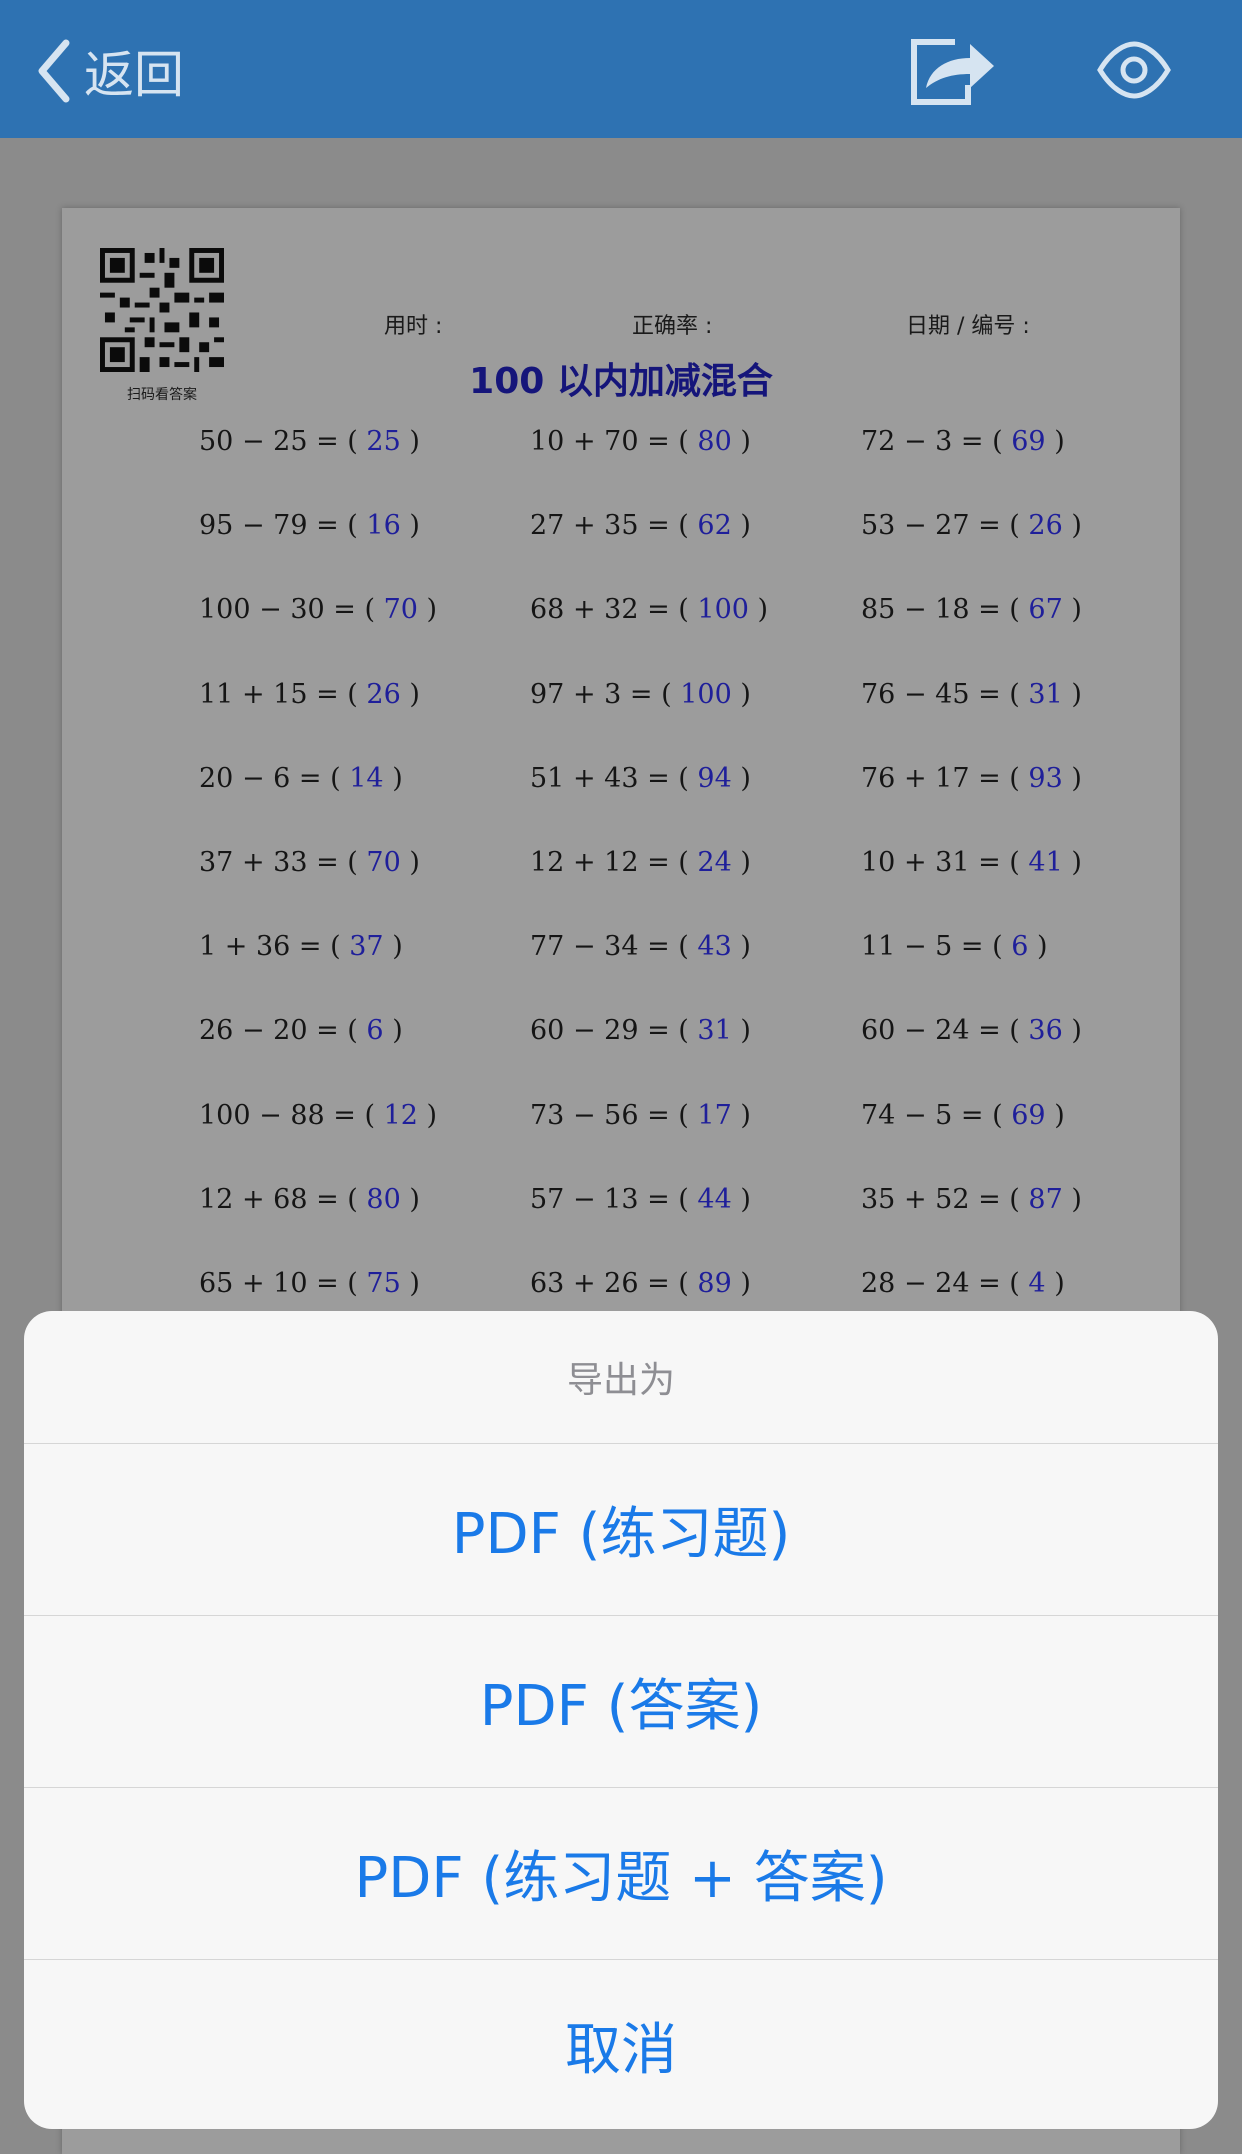 This screenshot has height=2154, width=1242. I want to click on problem-question: 100 − 30 = (, so click(287, 609).